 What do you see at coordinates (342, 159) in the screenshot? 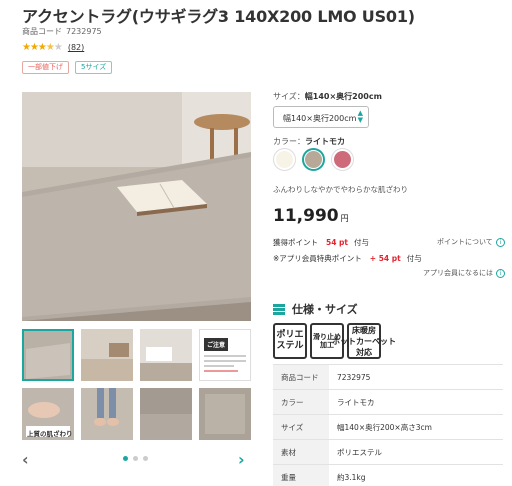
I see `swatch-pink` at bounding box center [342, 159].